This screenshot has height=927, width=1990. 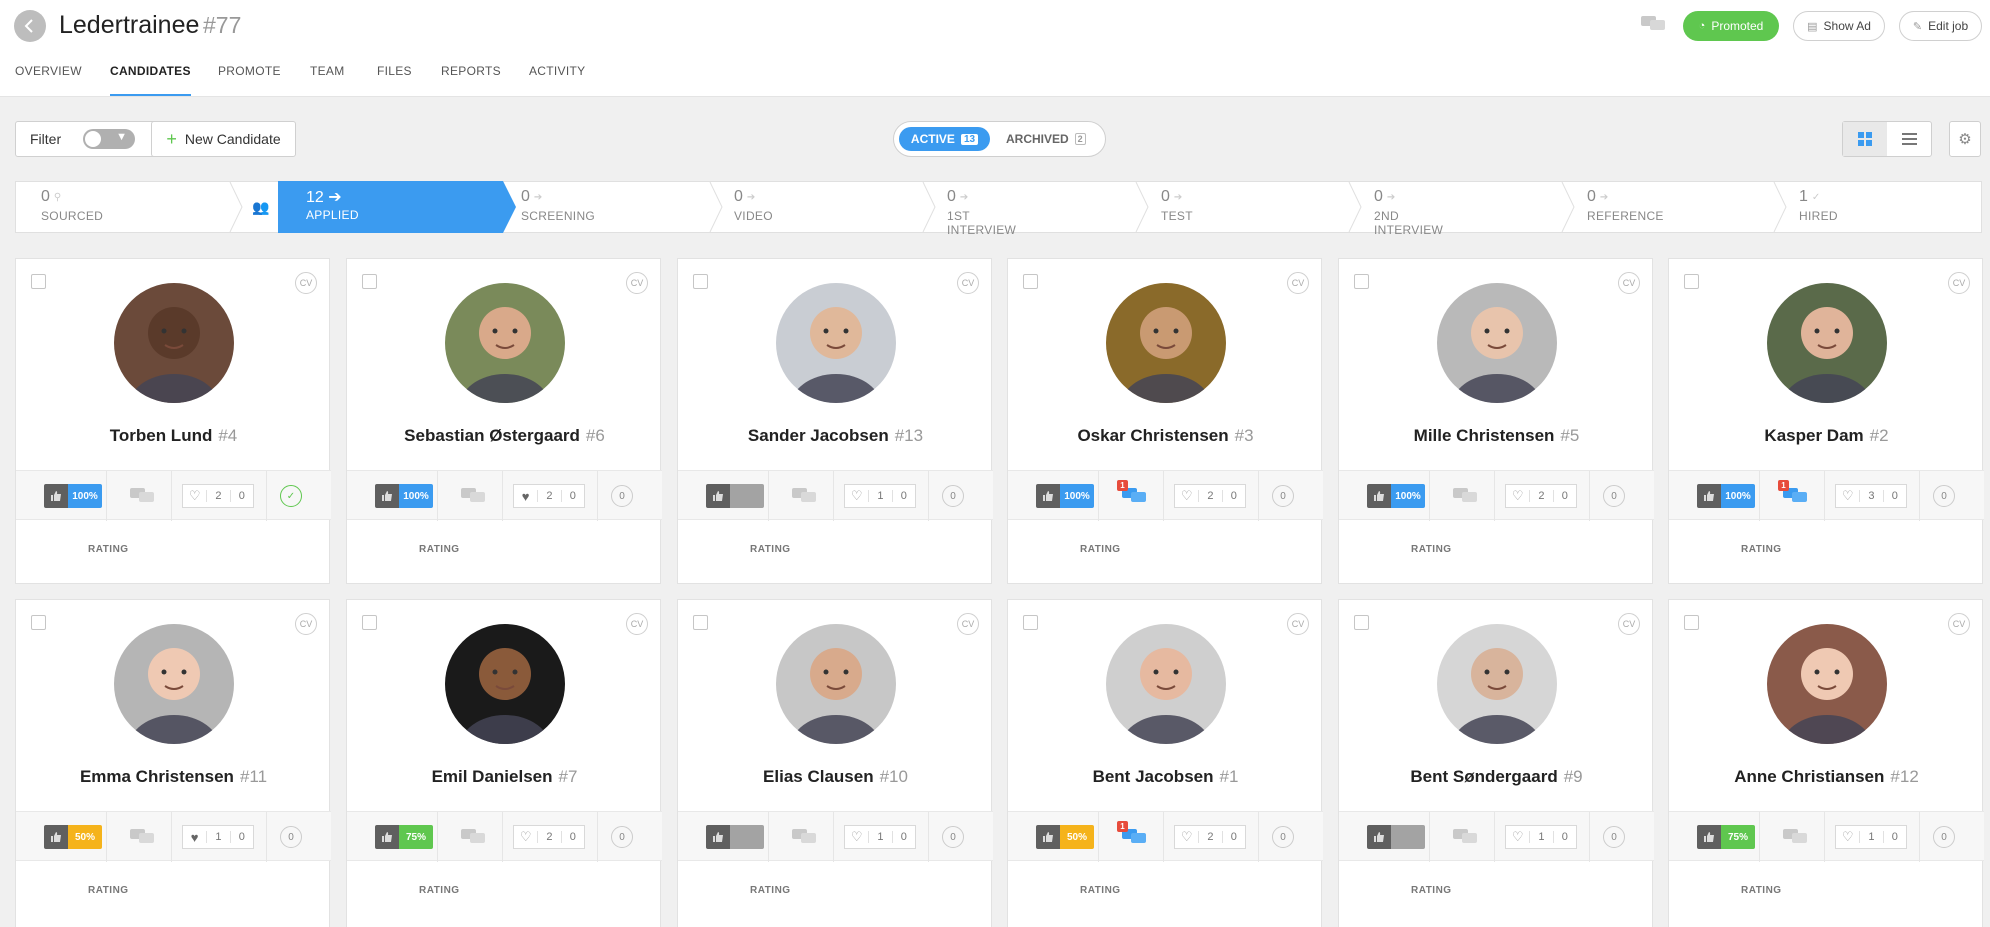 What do you see at coordinates (30, 26) in the screenshot?
I see `back-button` at bounding box center [30, 26].